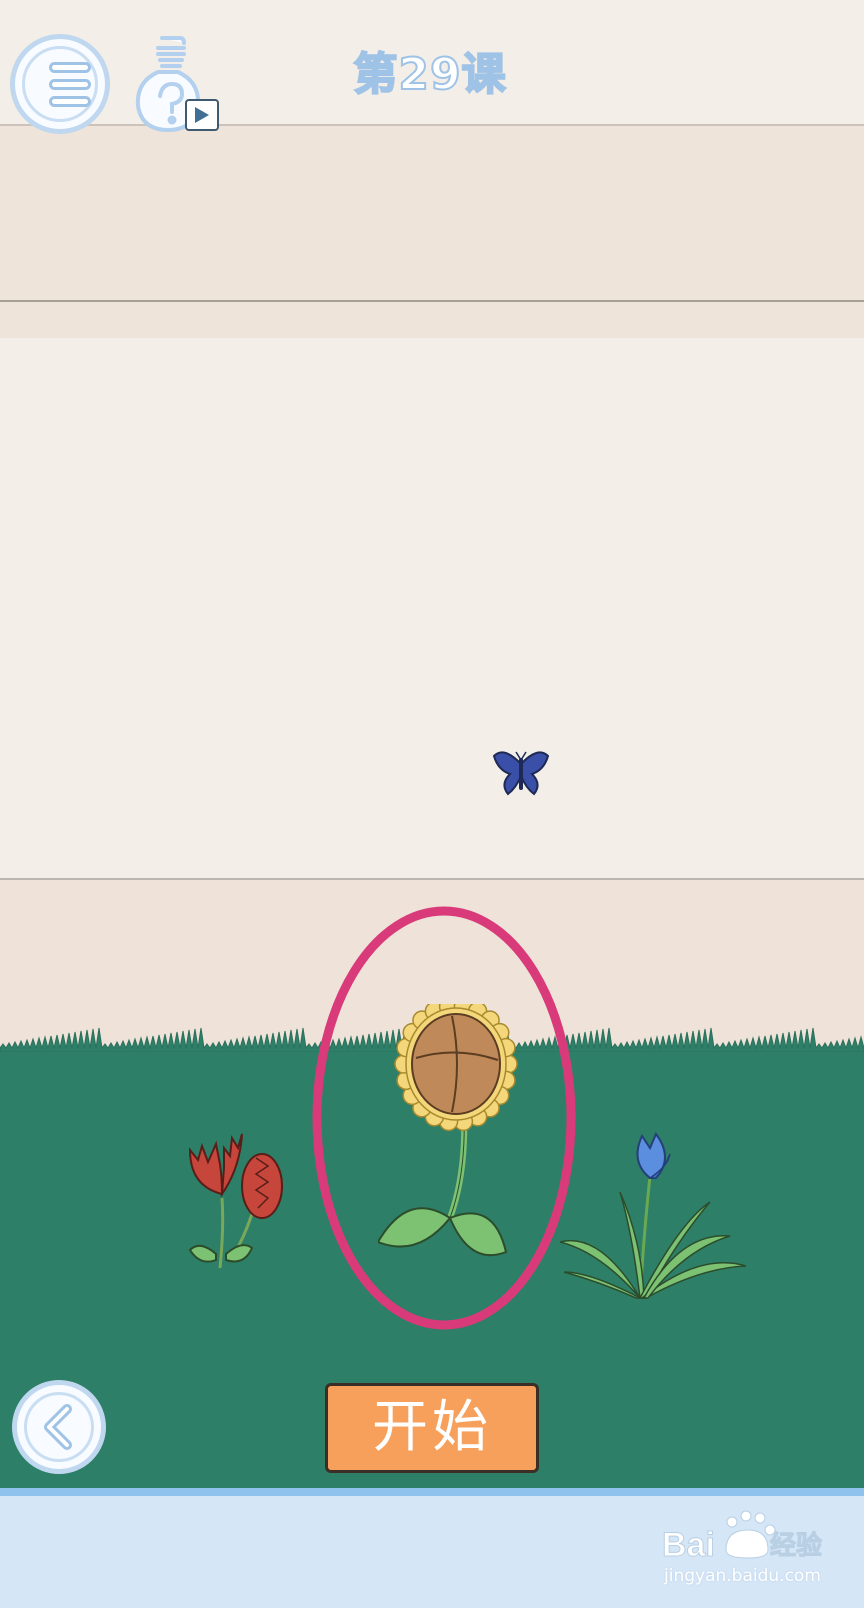 The width and height of the screenshot is (864, 1608). What do you see at coordinates (432, 213) in the screenshot?
I see `wall-band-upper` at bounding box center [432, 213].